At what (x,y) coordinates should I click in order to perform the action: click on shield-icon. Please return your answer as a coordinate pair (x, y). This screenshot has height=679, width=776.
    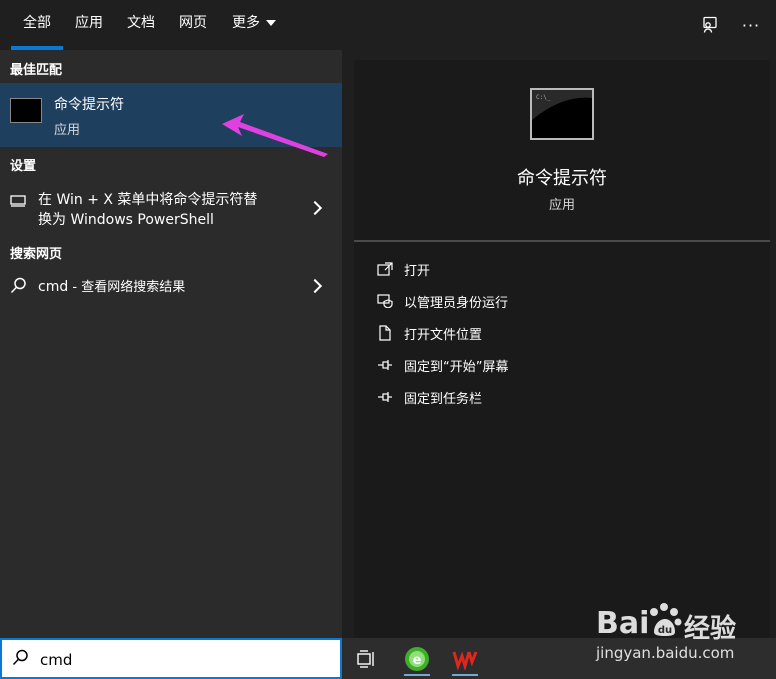
    Looking at the image, I should click on (385, 301).